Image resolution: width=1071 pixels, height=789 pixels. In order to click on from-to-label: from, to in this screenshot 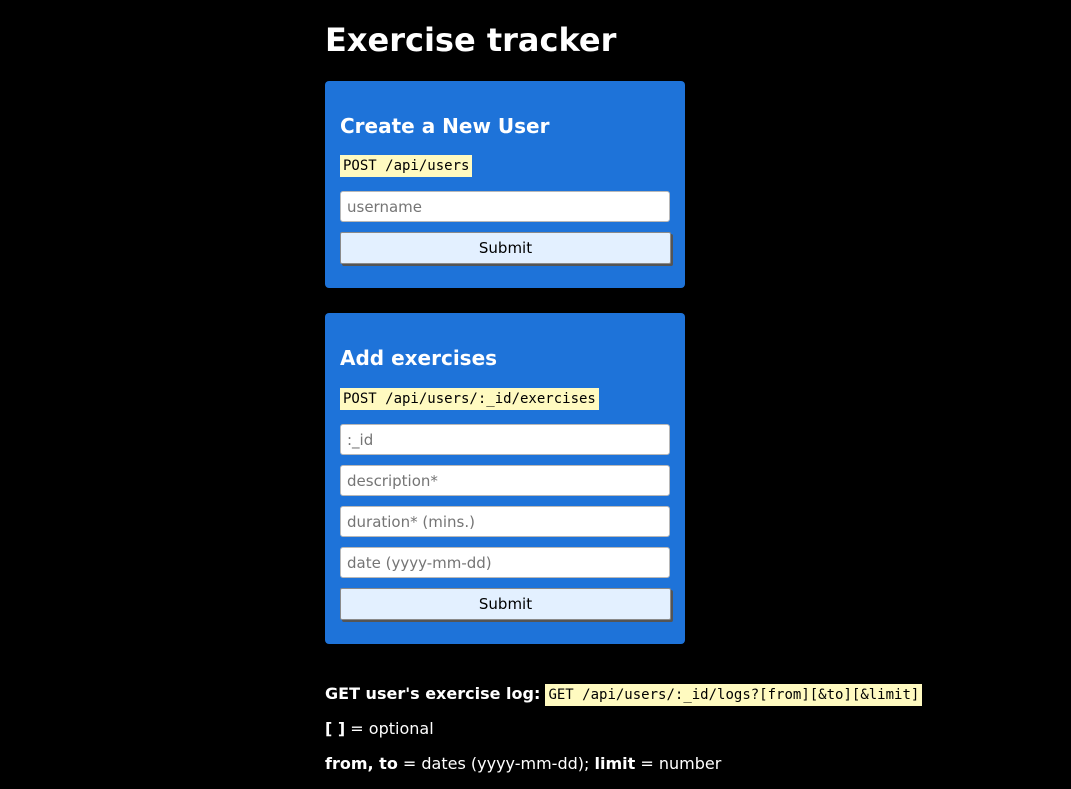, I will do `click(361, 763)`.